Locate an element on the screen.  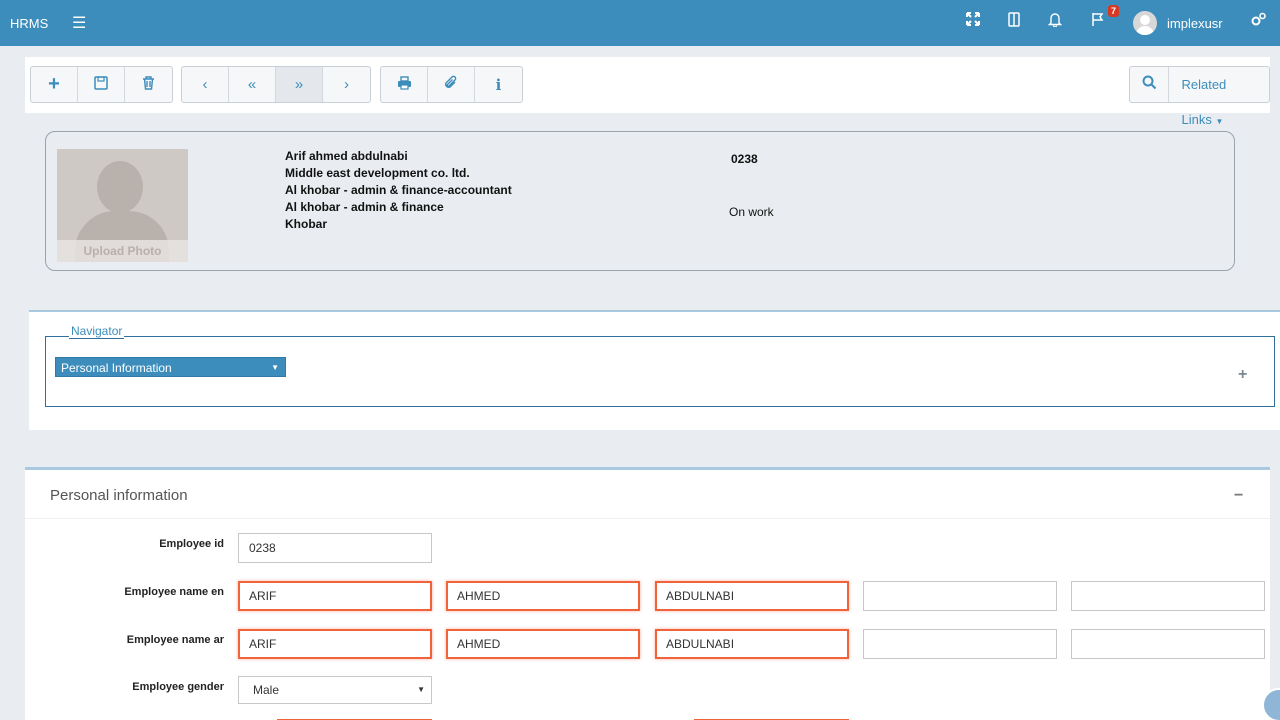
paperclip-icon is located at coordinates (451, 84).